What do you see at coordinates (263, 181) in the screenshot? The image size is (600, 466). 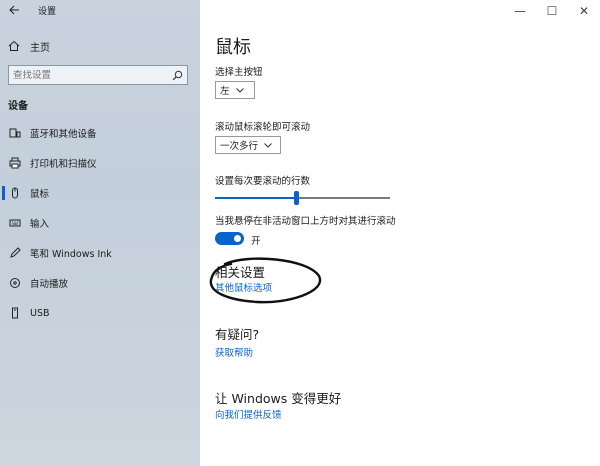 I see `scroll-lines-label: 设置每次要滚动的行数` at bounding box center [263, 181].